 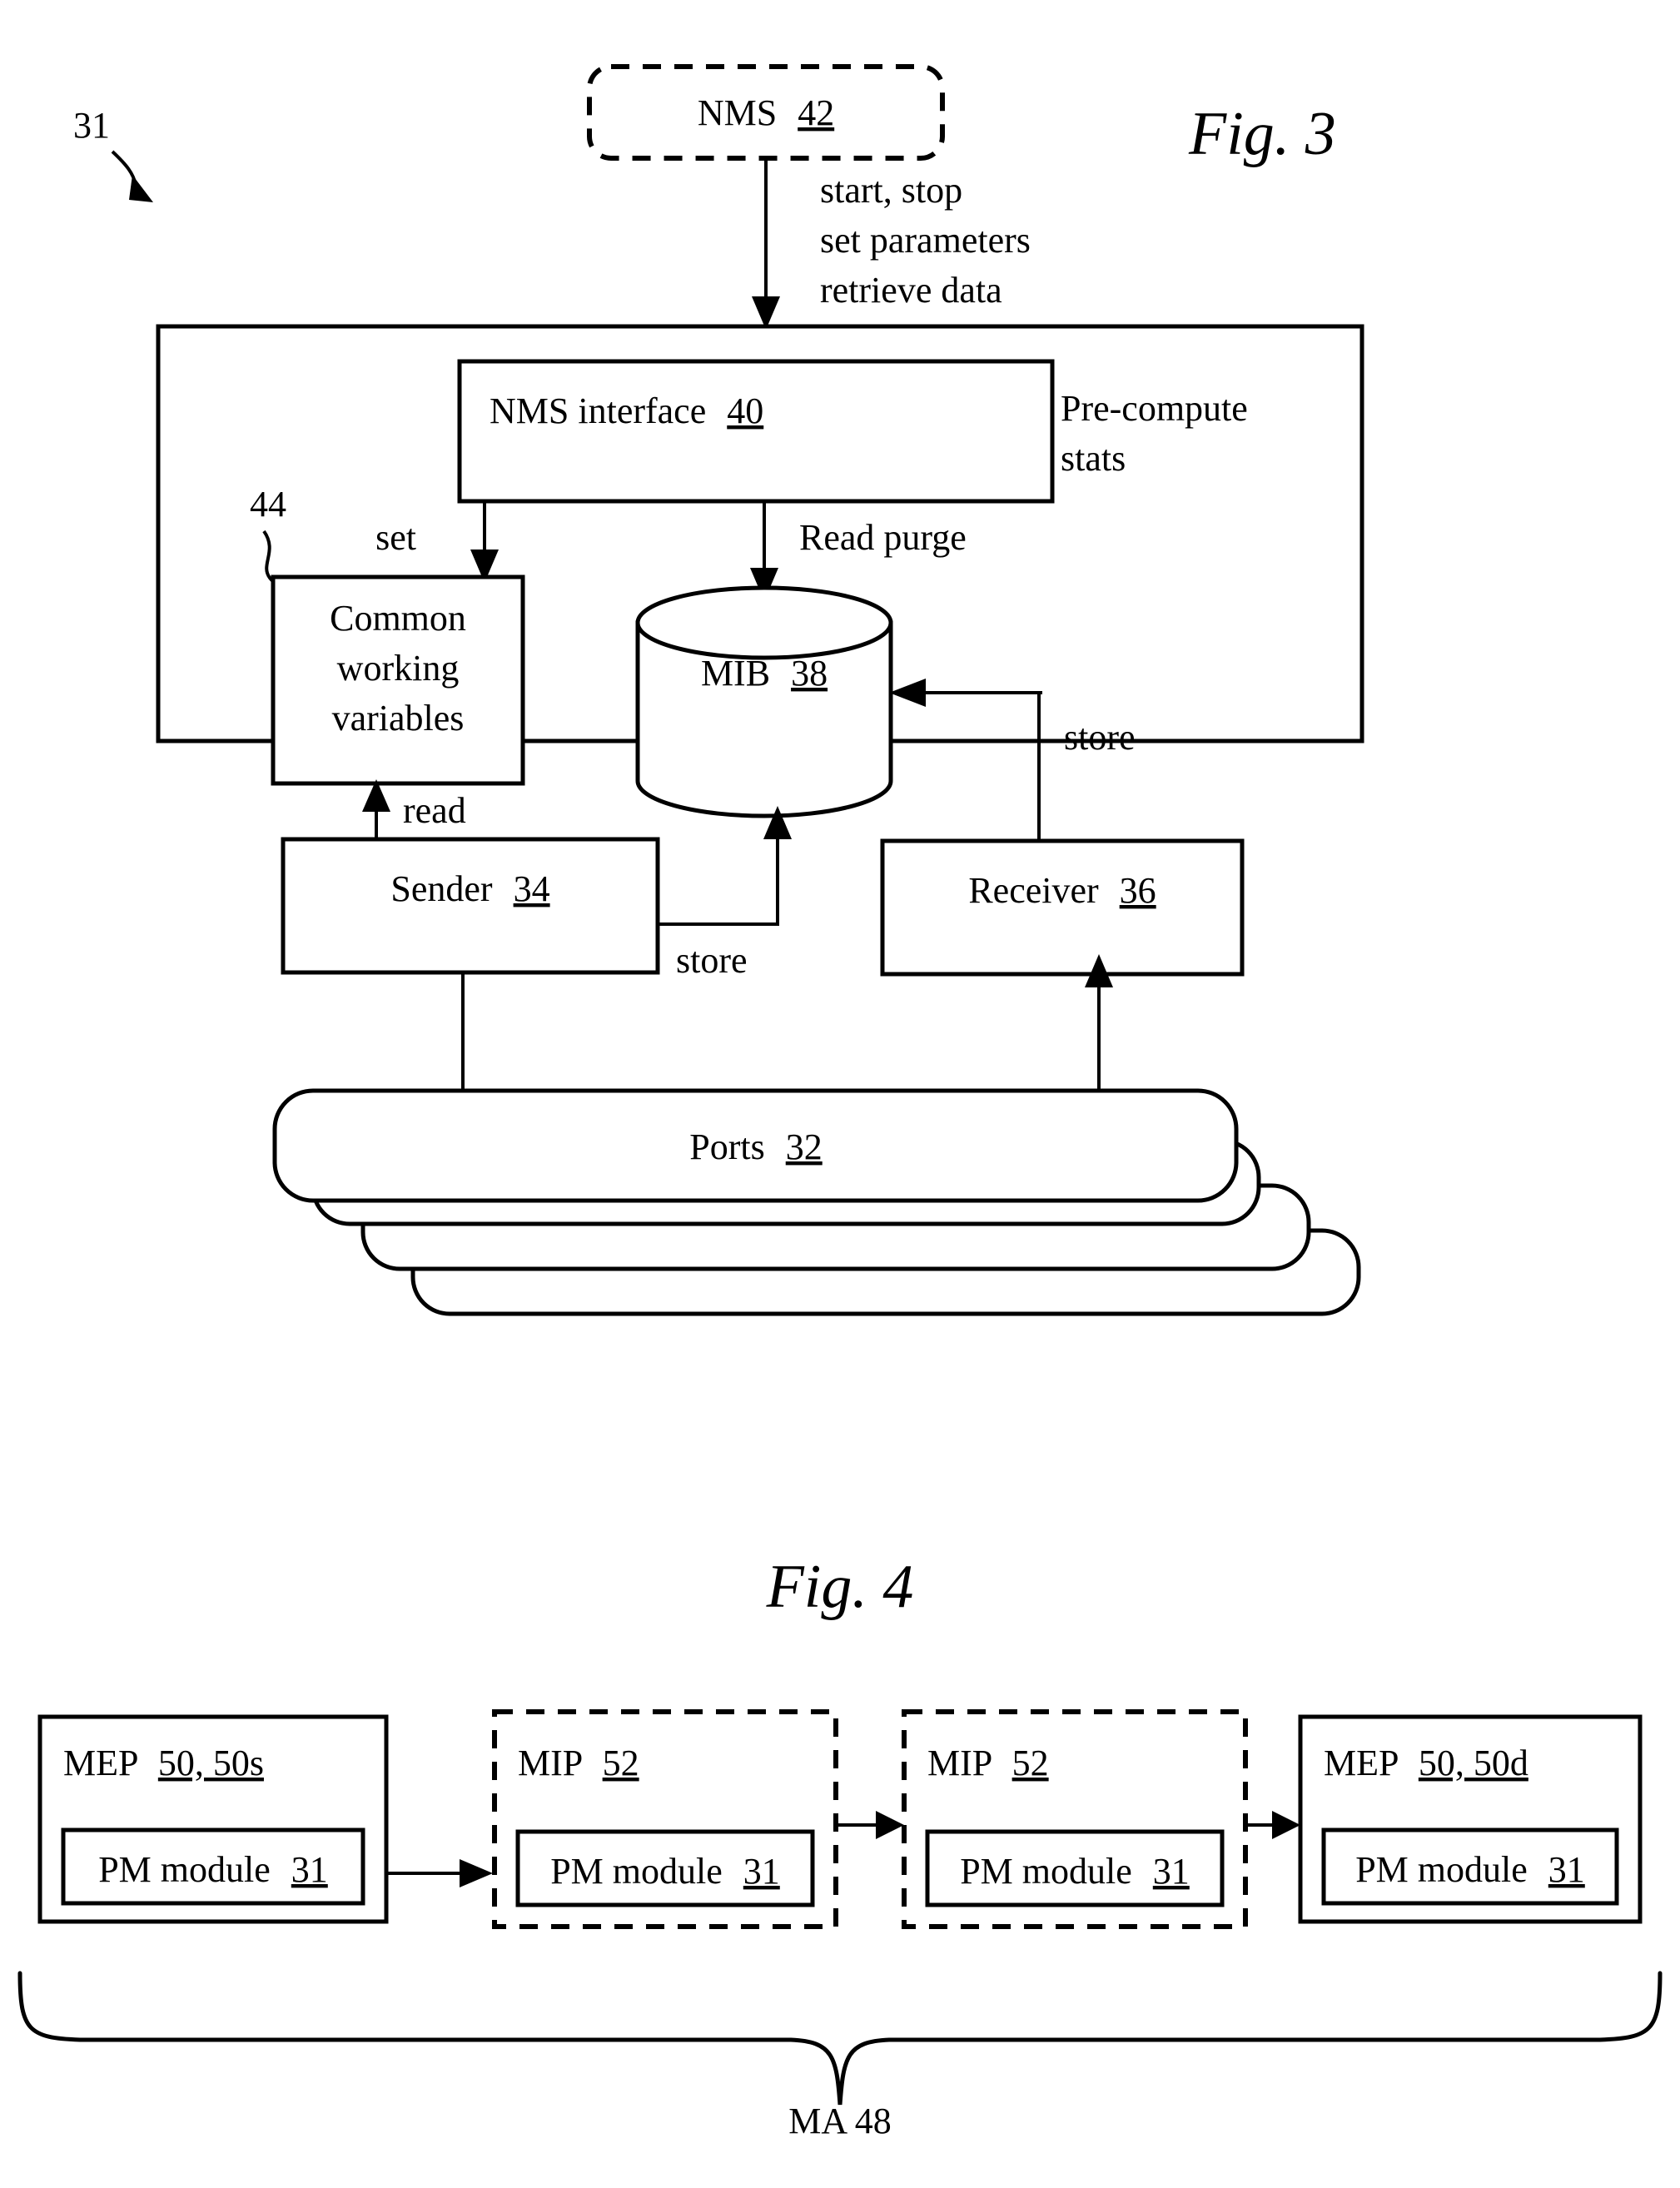 What do you see at coordinates (756, 432) in the screenshot?
I see `nms-interface-box` at bounding box center [756, 432].